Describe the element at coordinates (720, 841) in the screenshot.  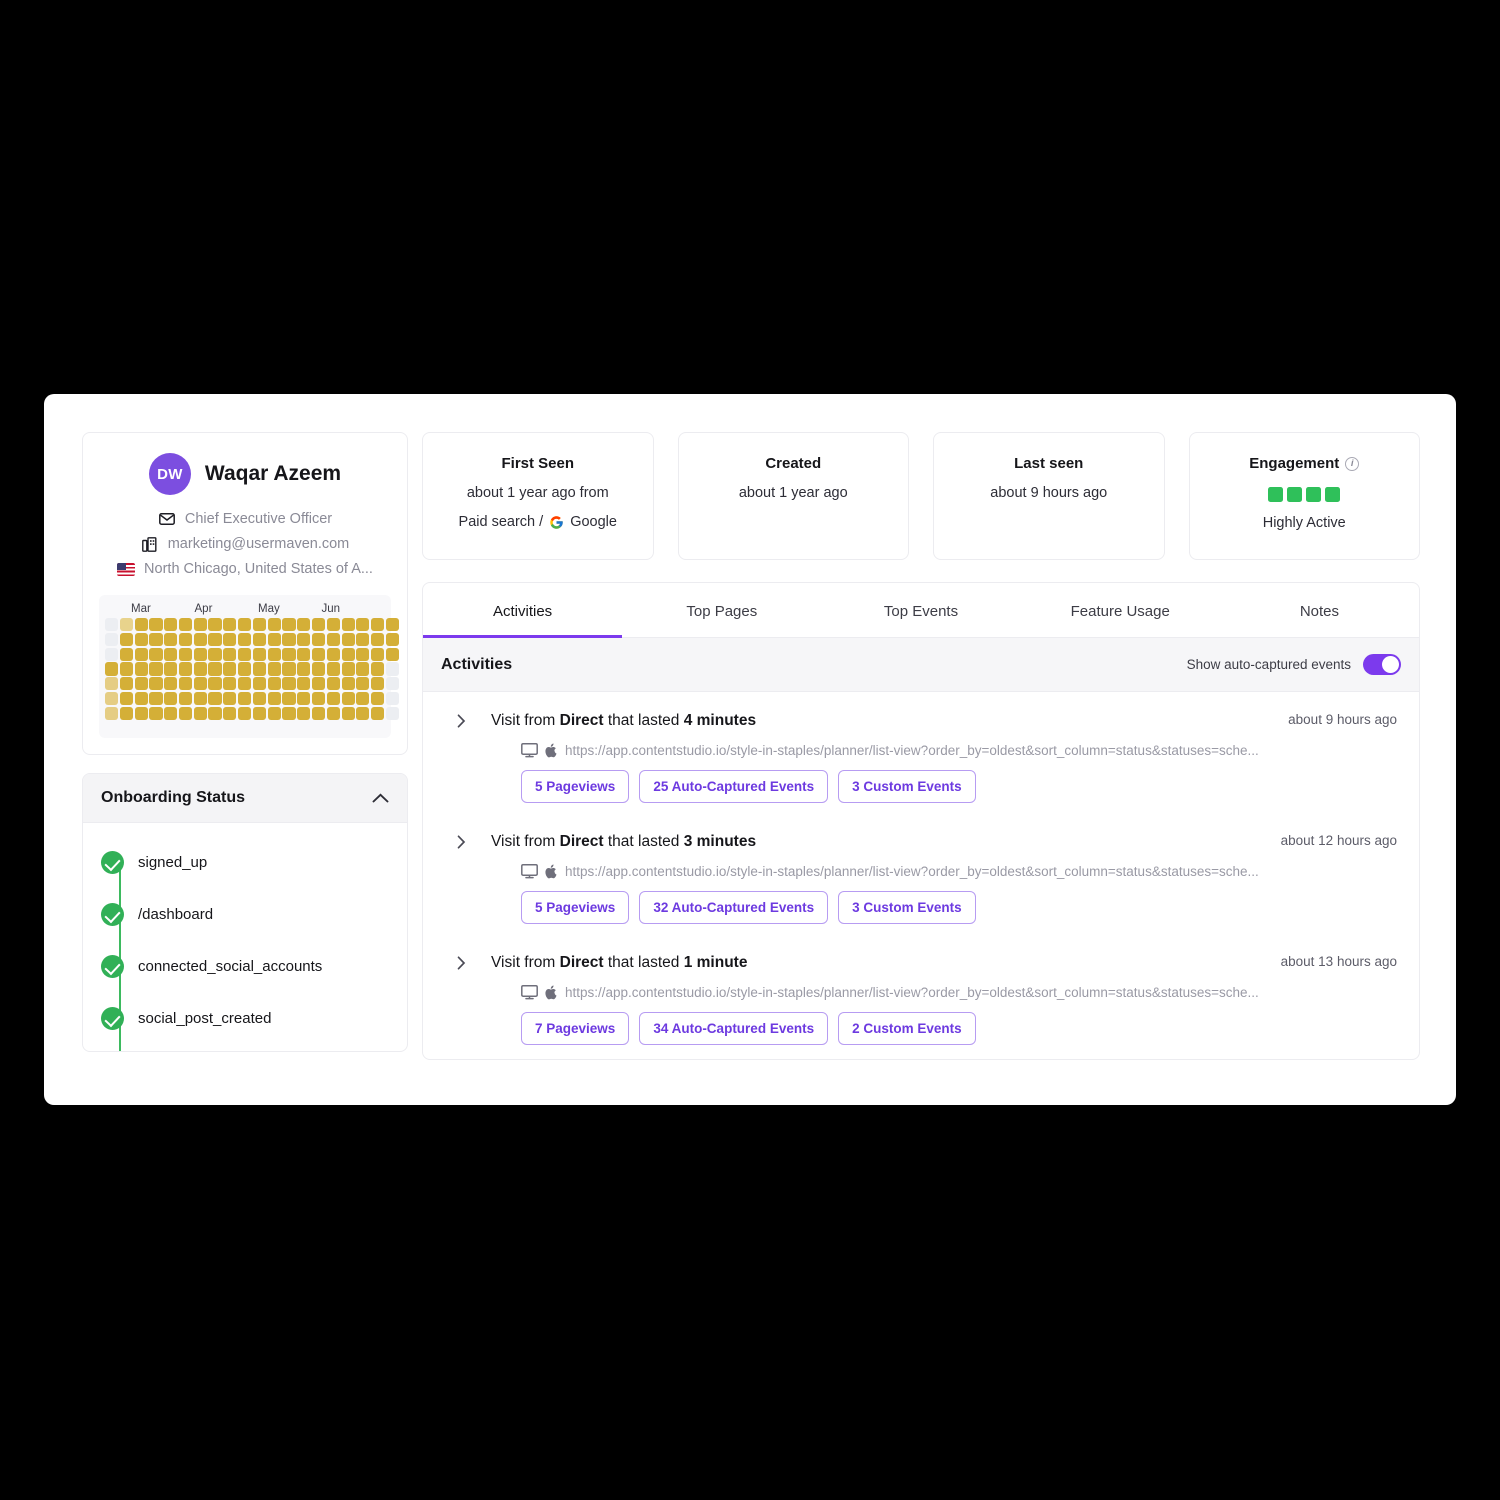
I see `activity-duration: 3 minutes` at that location.